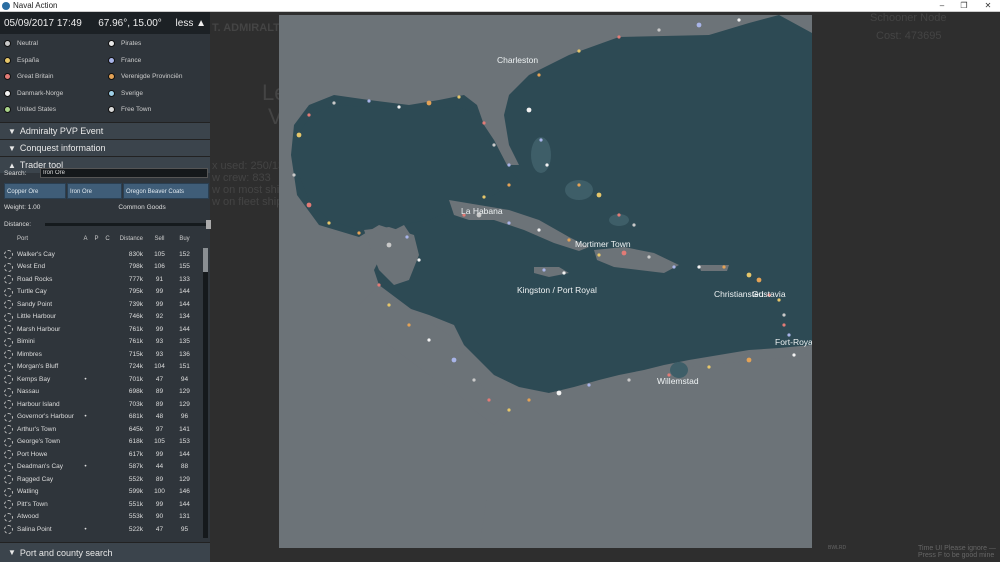 This screenshot has width=1000, height=562. Describe the element at coordinates (101, 442) in the screenshot. I see `table-row: George's Town 618k 105 153` at that location.